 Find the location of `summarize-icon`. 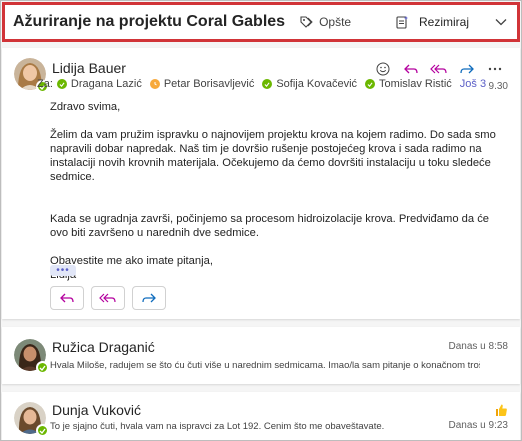

summarize-icon is located at coordinates (402, 22).